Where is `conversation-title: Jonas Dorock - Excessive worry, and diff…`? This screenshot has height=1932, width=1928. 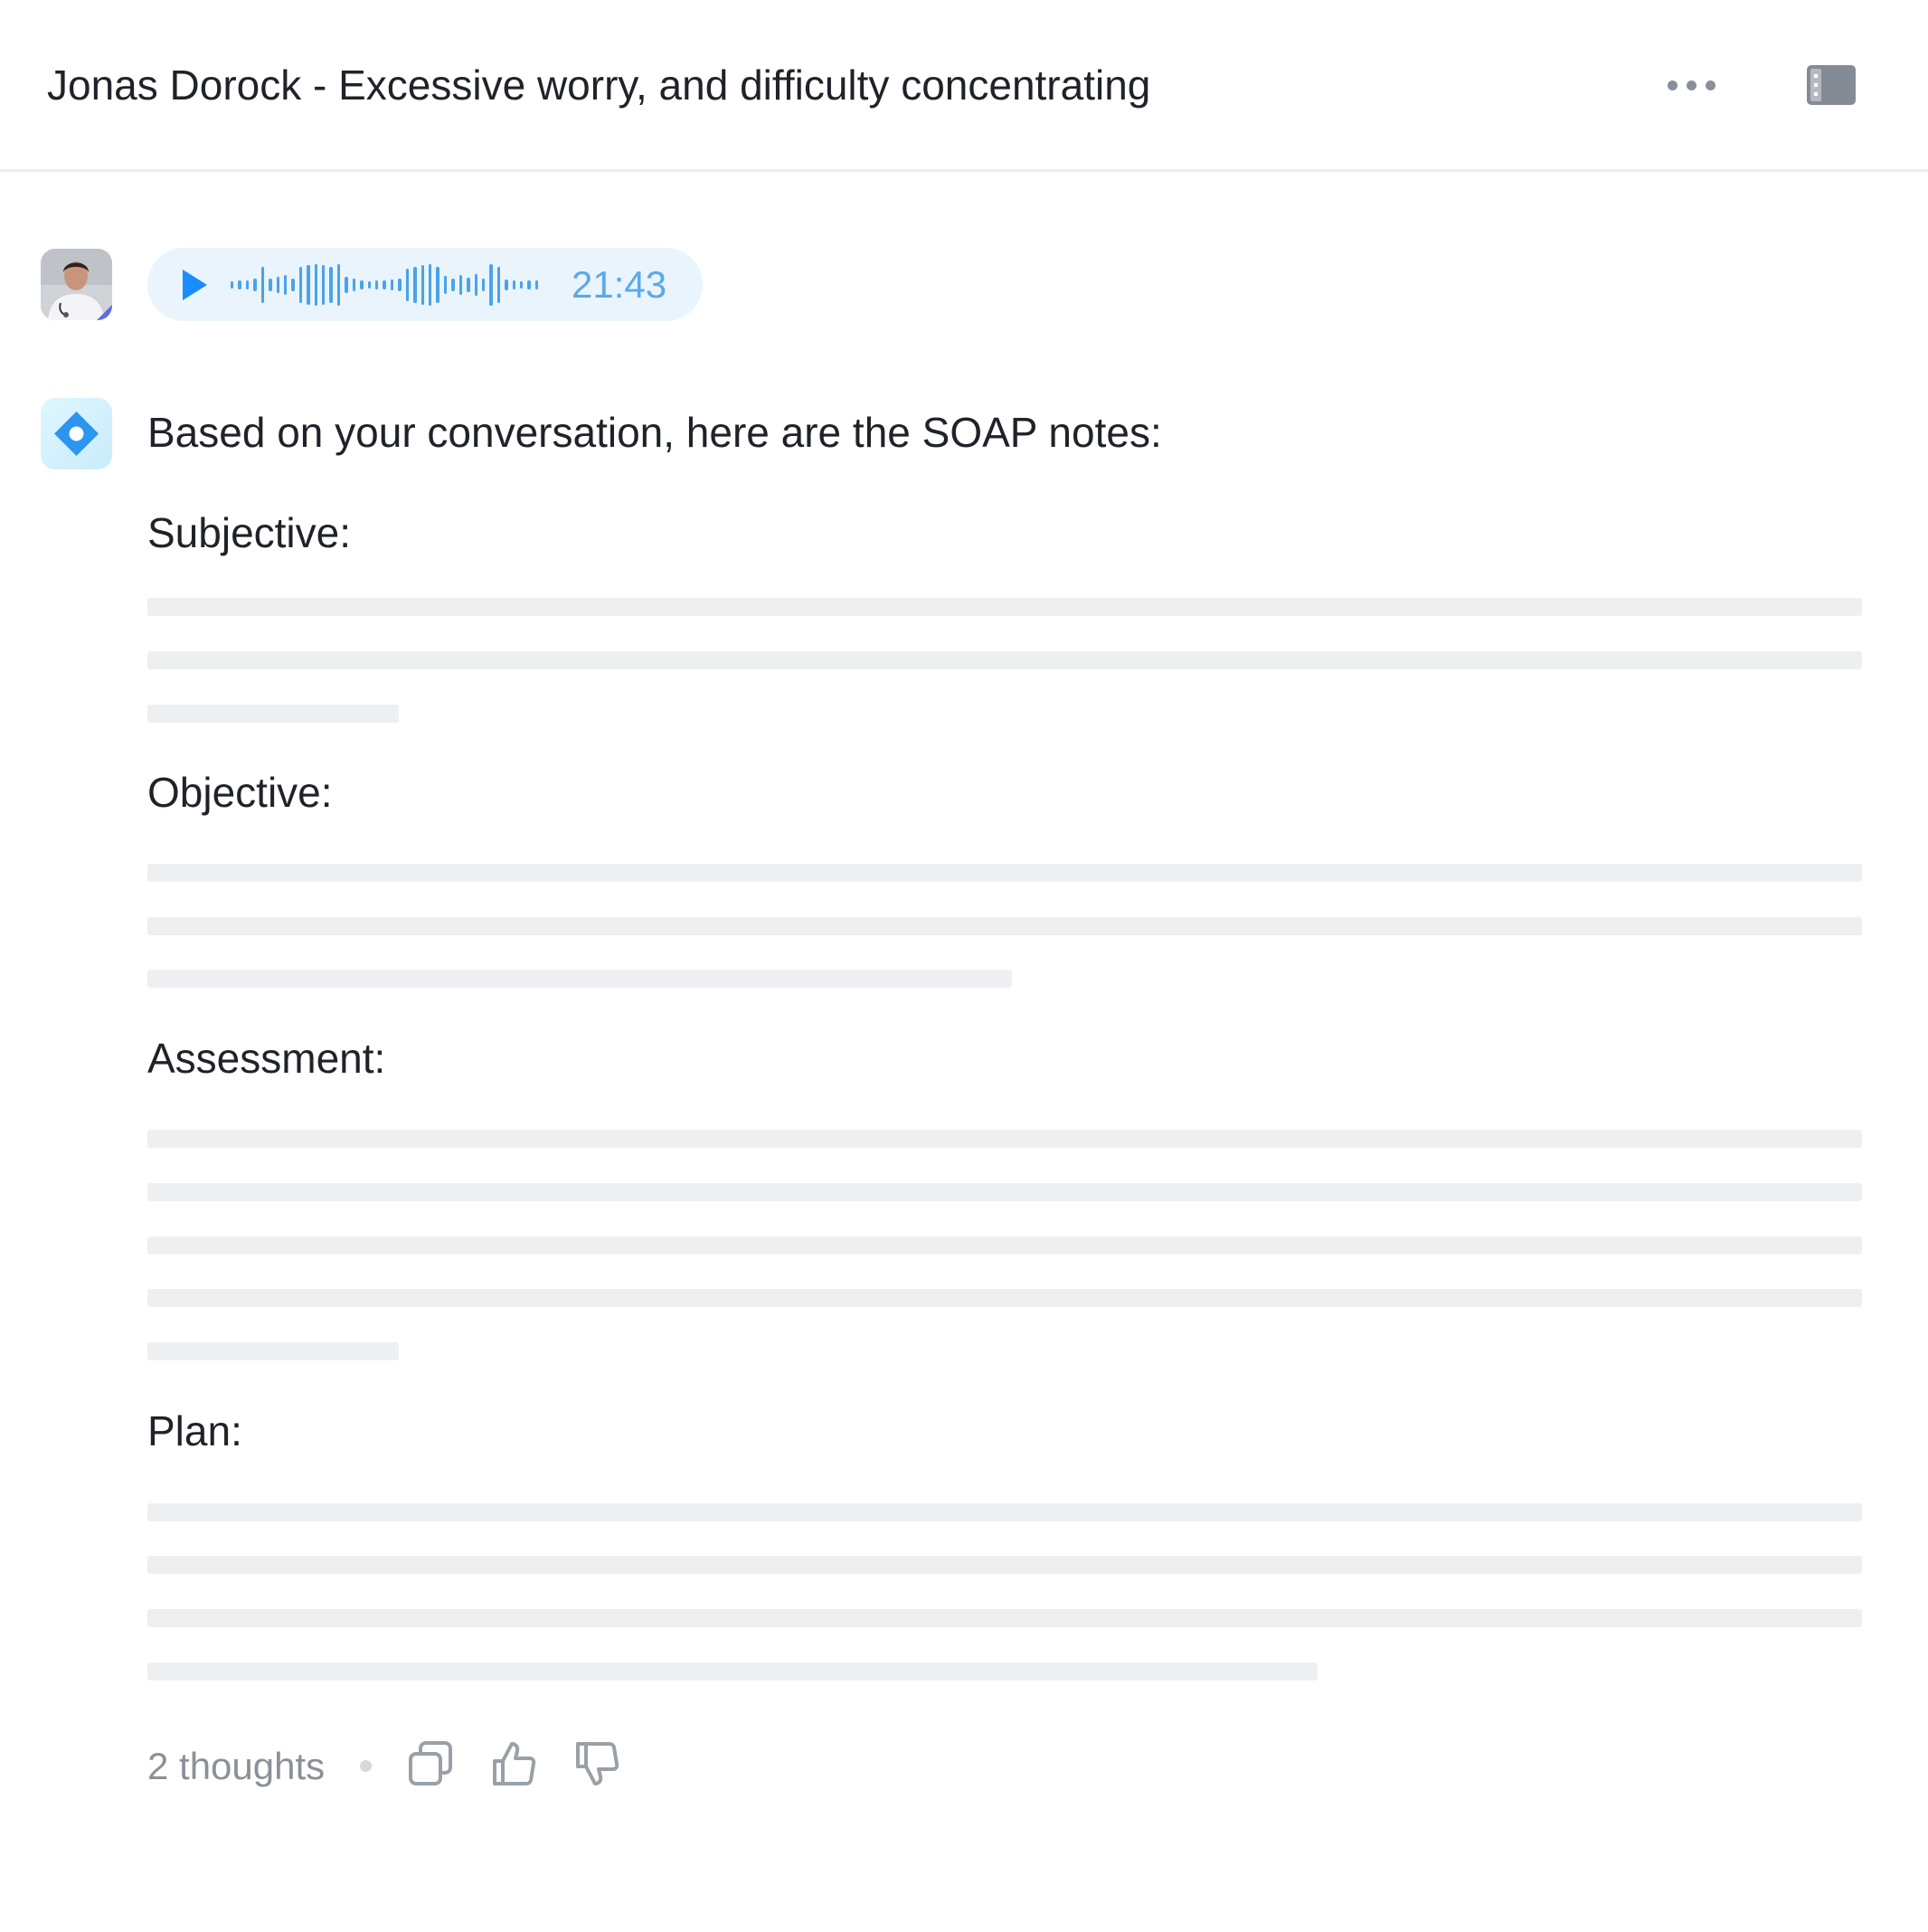
conversation-title: Jonas Dorock - Excessive worry, and diff… is located at coordinates (599, 86).